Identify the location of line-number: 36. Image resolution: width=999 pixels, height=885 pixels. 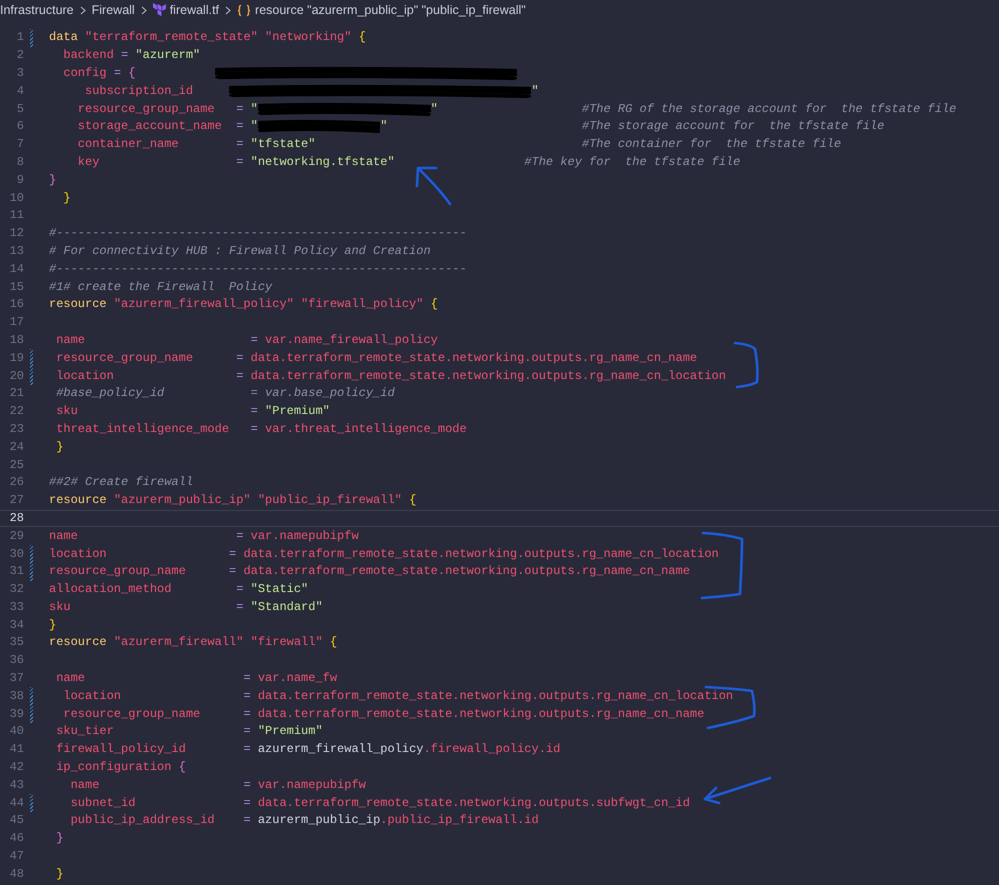
(16, 661).